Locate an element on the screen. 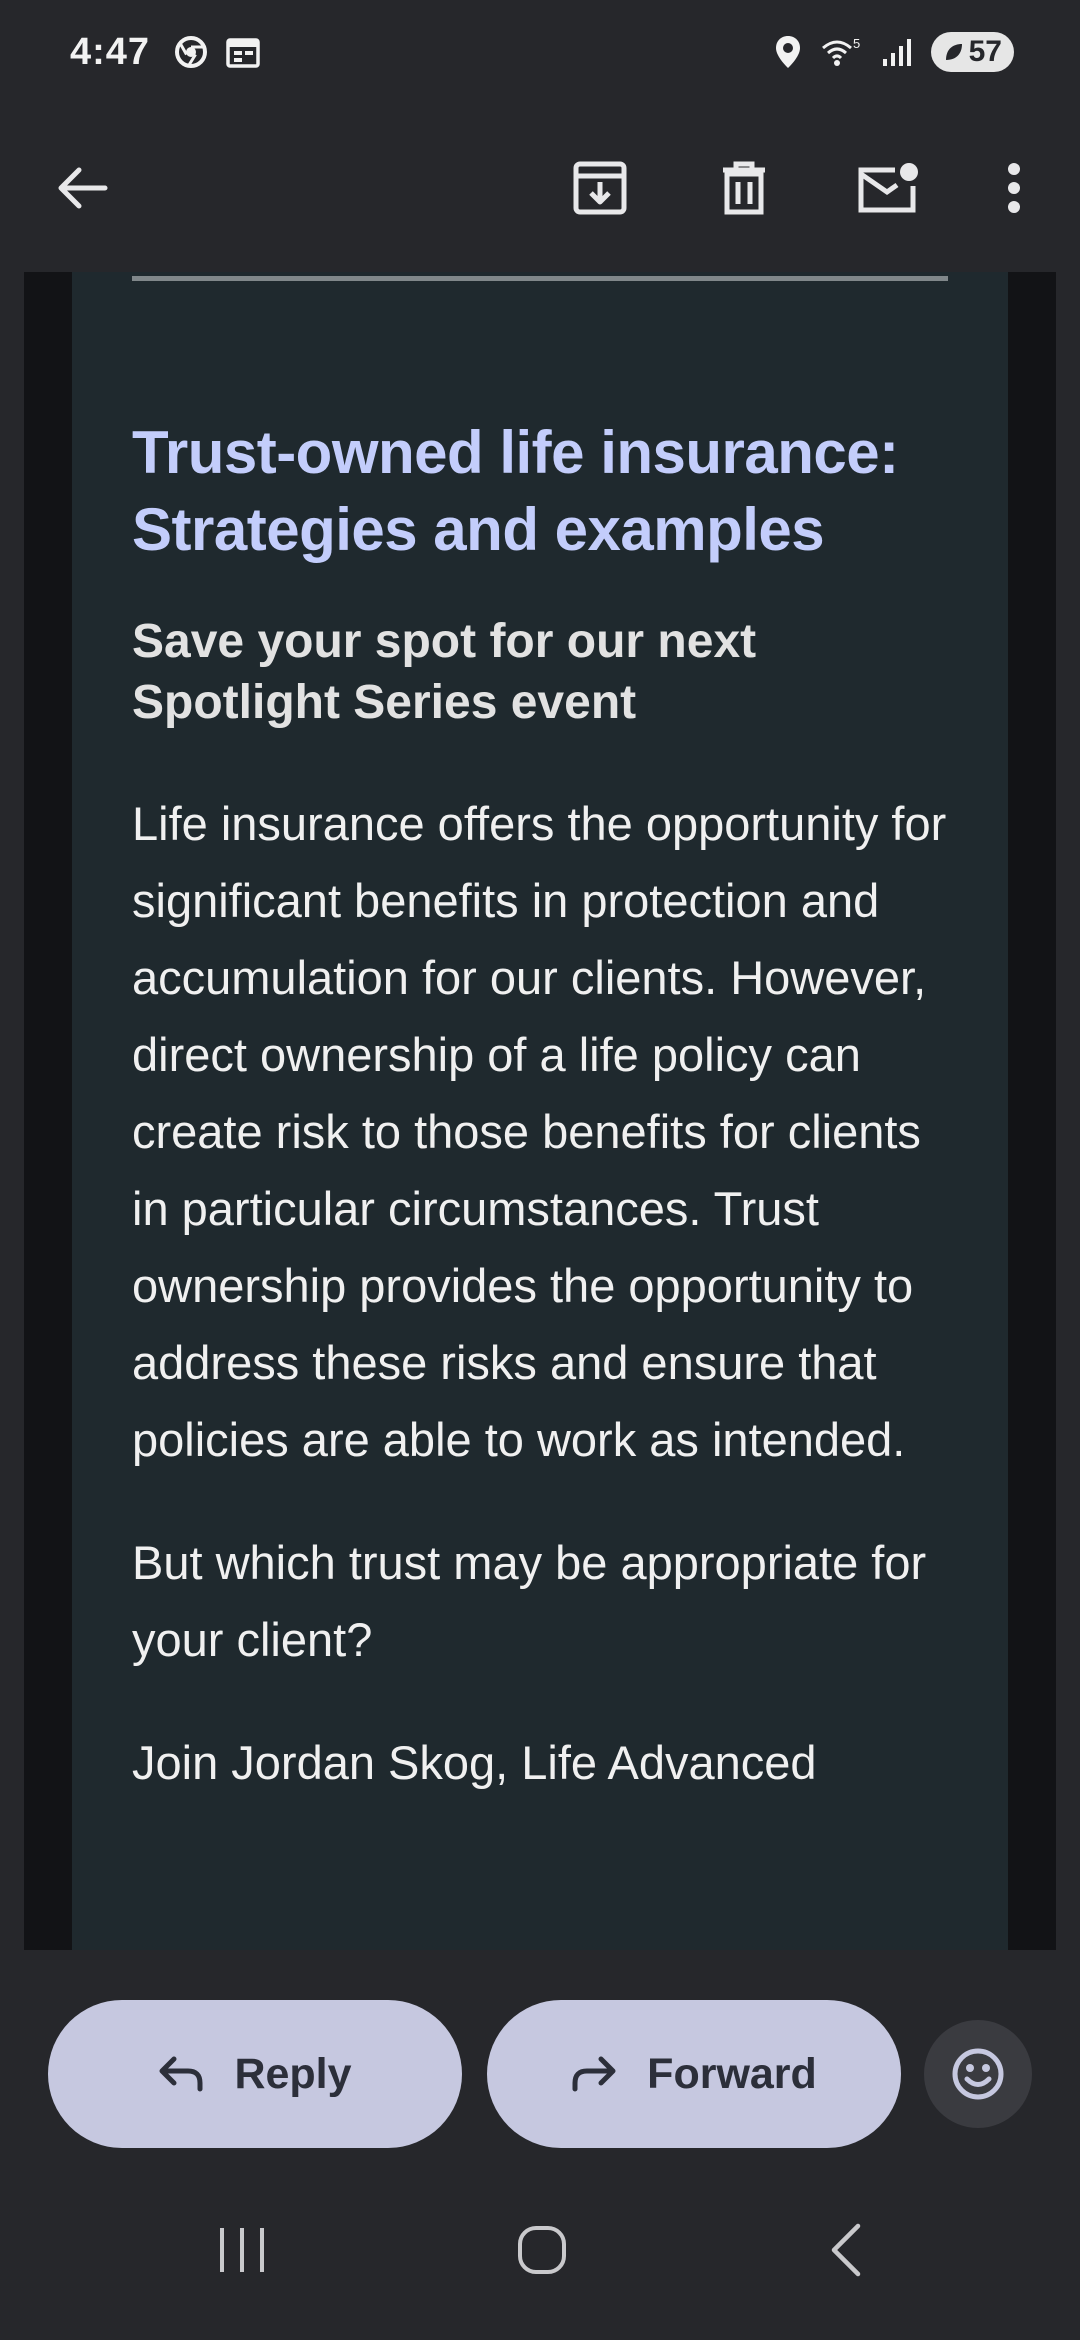 This screenshot has height=2340, width=1080. back-button is located at coordinates (82, 188).